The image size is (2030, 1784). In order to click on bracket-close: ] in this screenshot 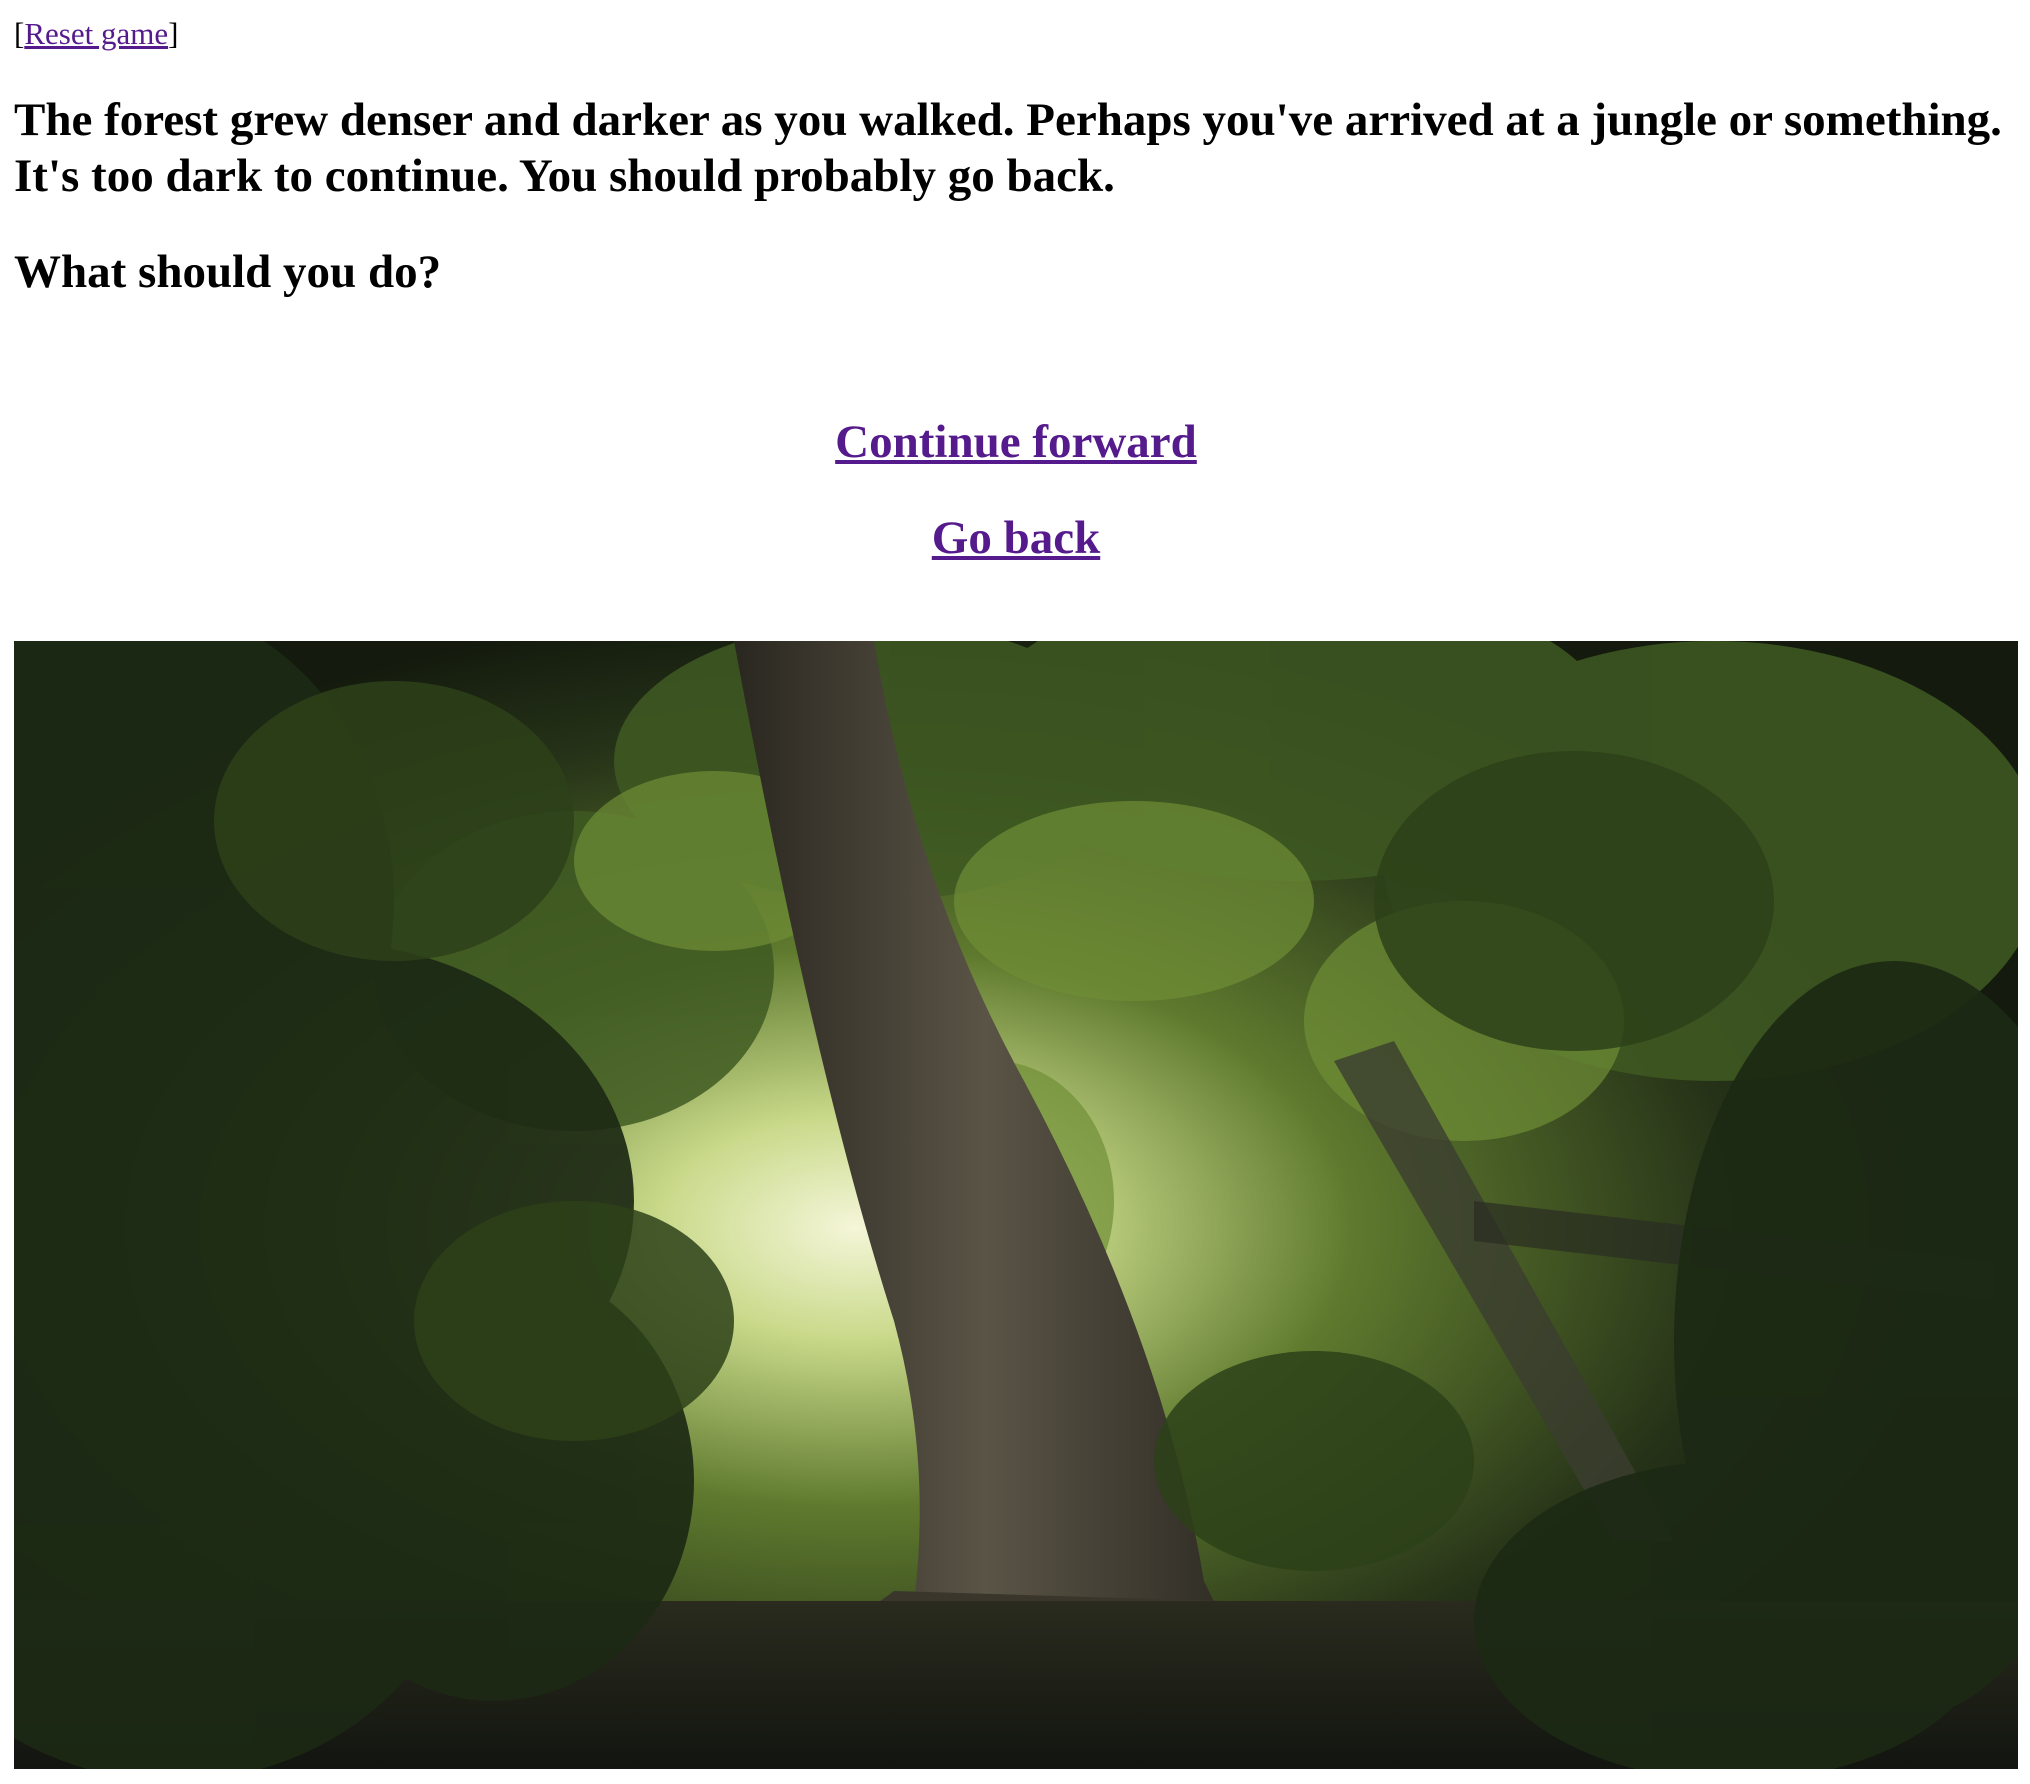, I will do `click(173, 33)`.